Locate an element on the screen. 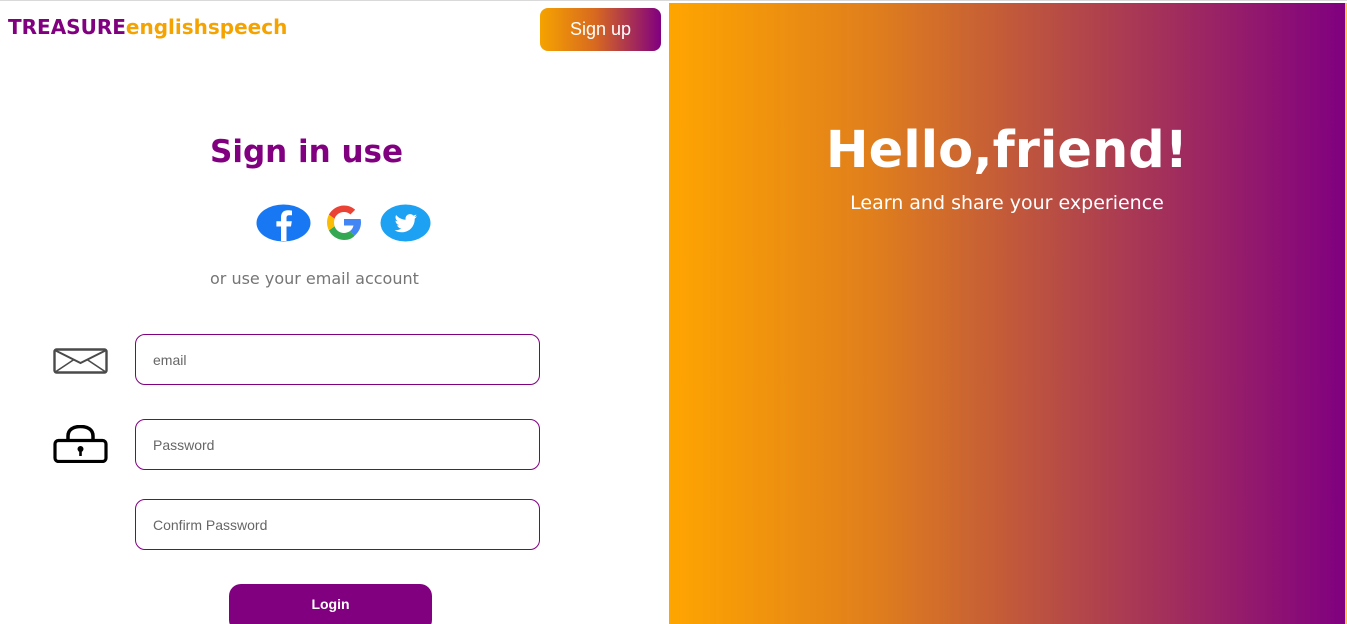 The width and height of the screenshot is (1347, 624). brand-logo: TREASUREenglishspeech is located at coordinates (147, 27).